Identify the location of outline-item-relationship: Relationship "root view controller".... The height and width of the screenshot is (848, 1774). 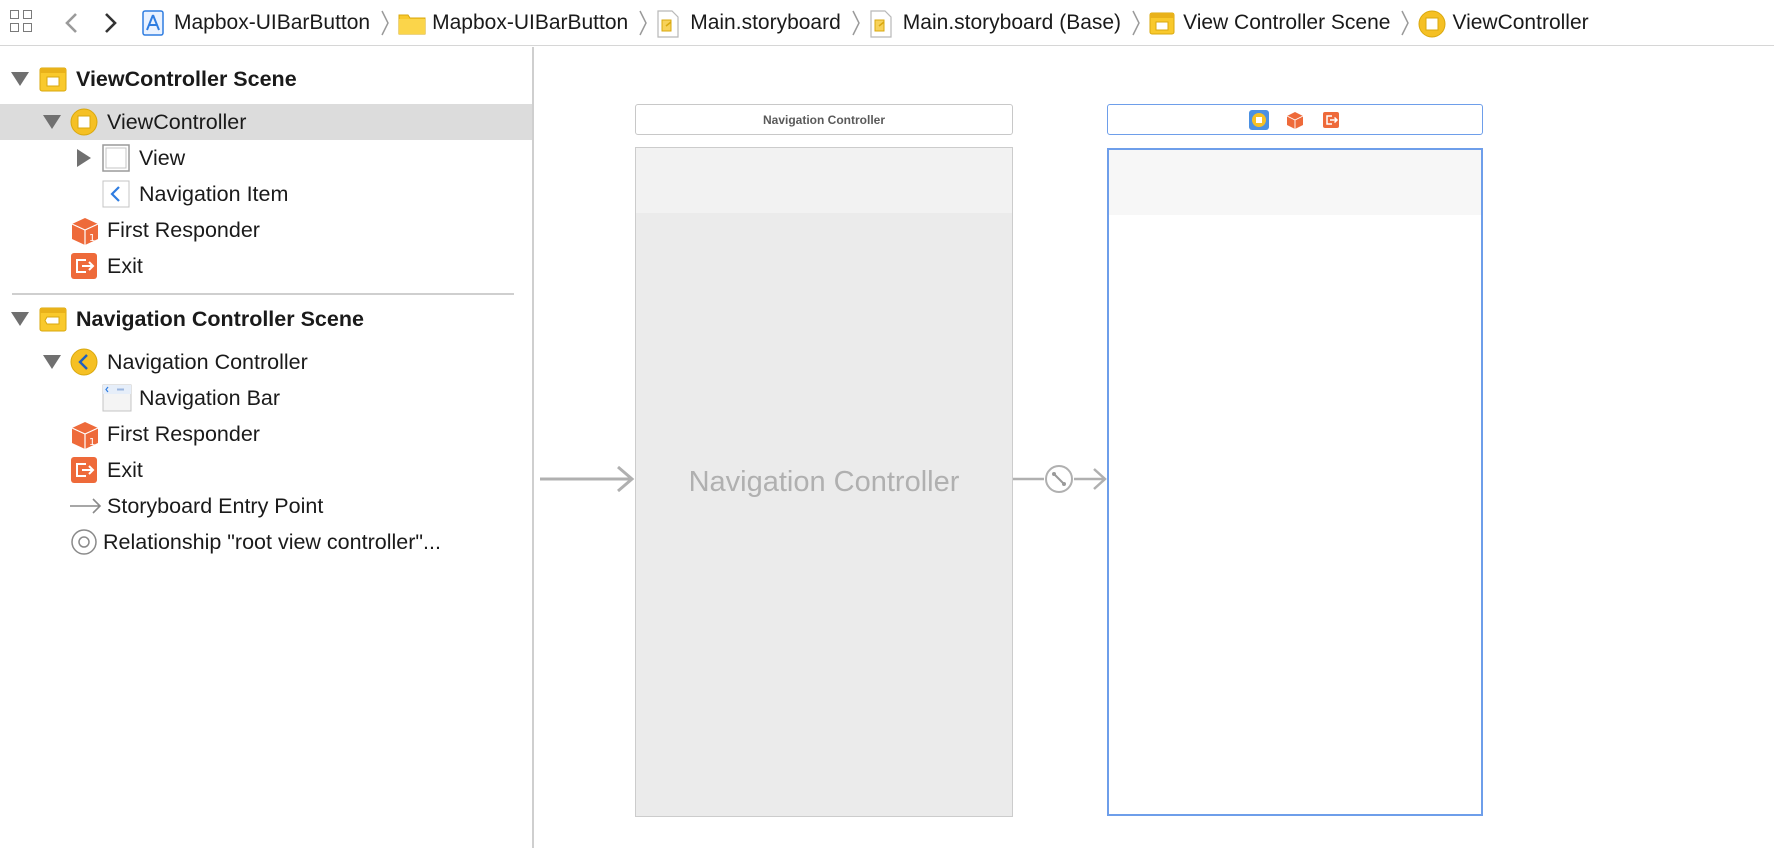
(266, 542).